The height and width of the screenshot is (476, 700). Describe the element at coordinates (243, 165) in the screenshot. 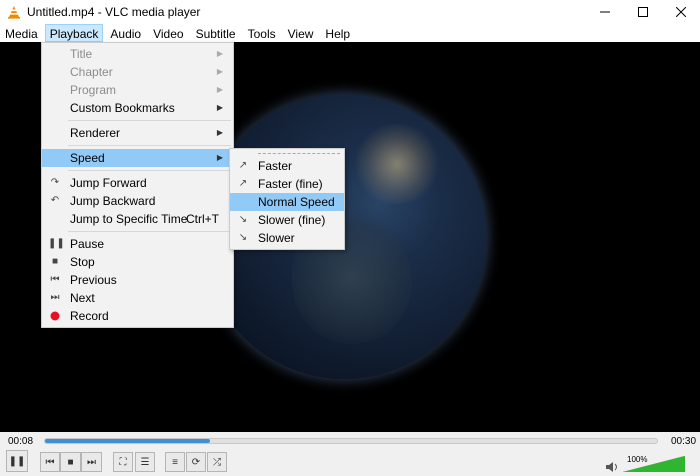

I see `faster-icon: ↗` at that location.